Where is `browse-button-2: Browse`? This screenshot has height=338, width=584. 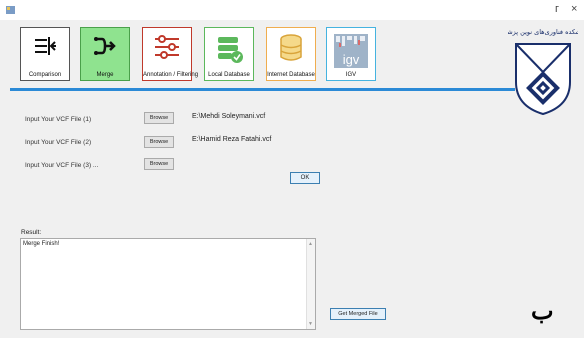 browse-button-2: Browse is located at coordinates (159, 142).